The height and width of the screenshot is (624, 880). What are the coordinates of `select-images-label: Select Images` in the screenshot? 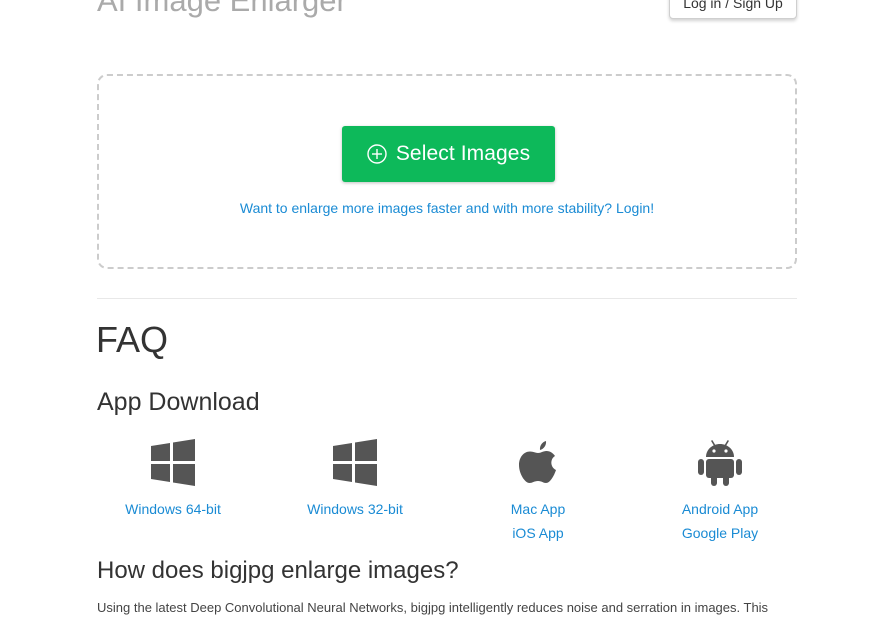 It's located at (463, 153).